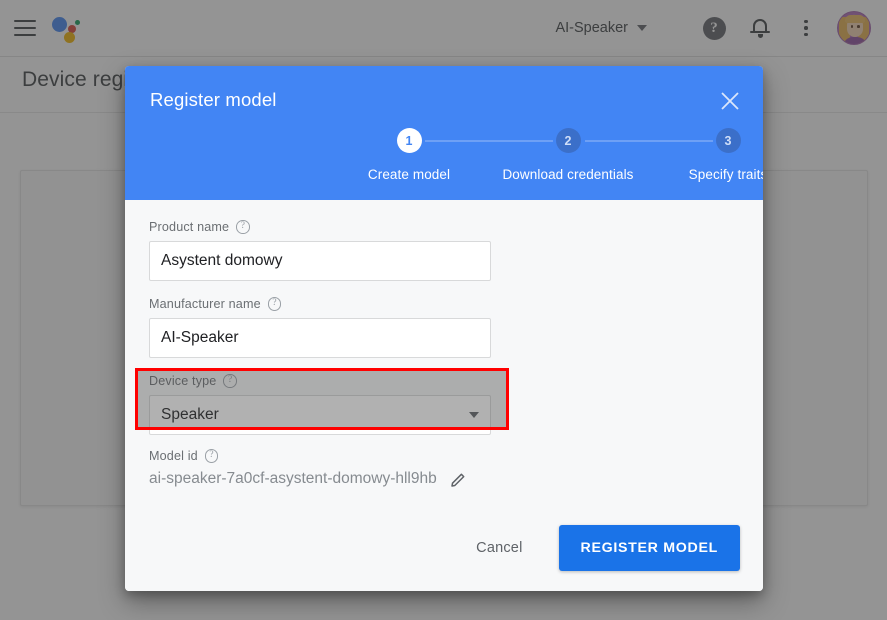 This screenshot has height=620, width=887. Describe the element at coordinates (183, 381) in the screenshot. I see `device-type-label: Device type` at that location.